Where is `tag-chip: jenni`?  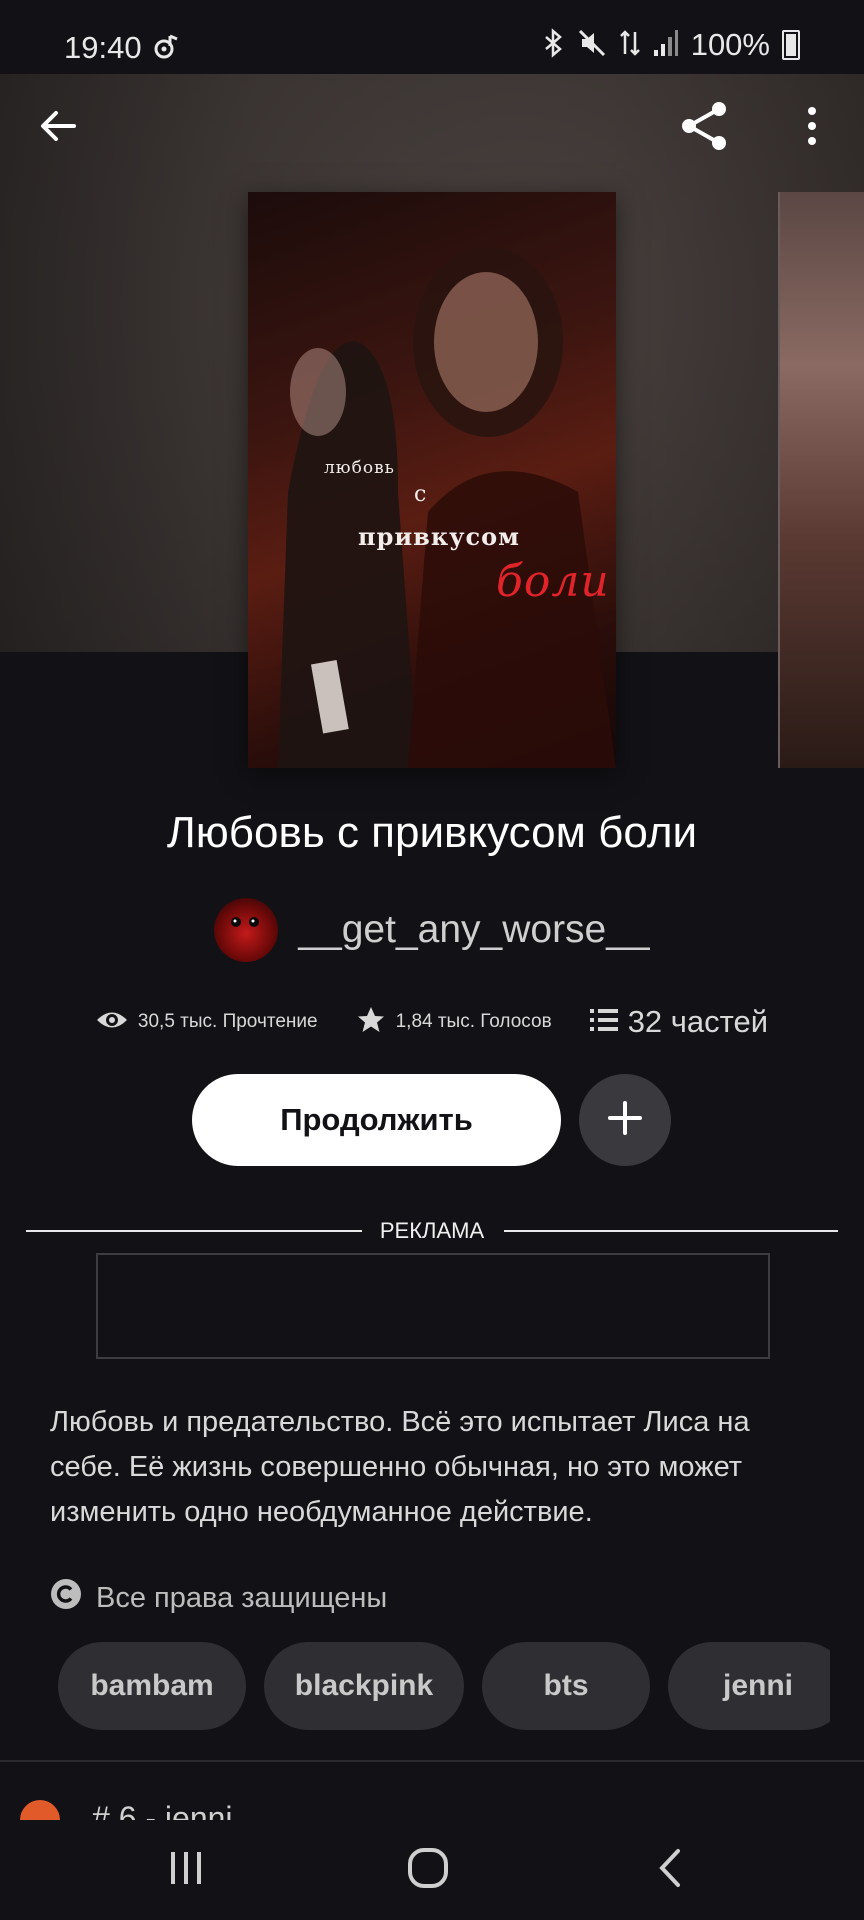
tag-chip: jenni is located at coordinates (749, 1686).